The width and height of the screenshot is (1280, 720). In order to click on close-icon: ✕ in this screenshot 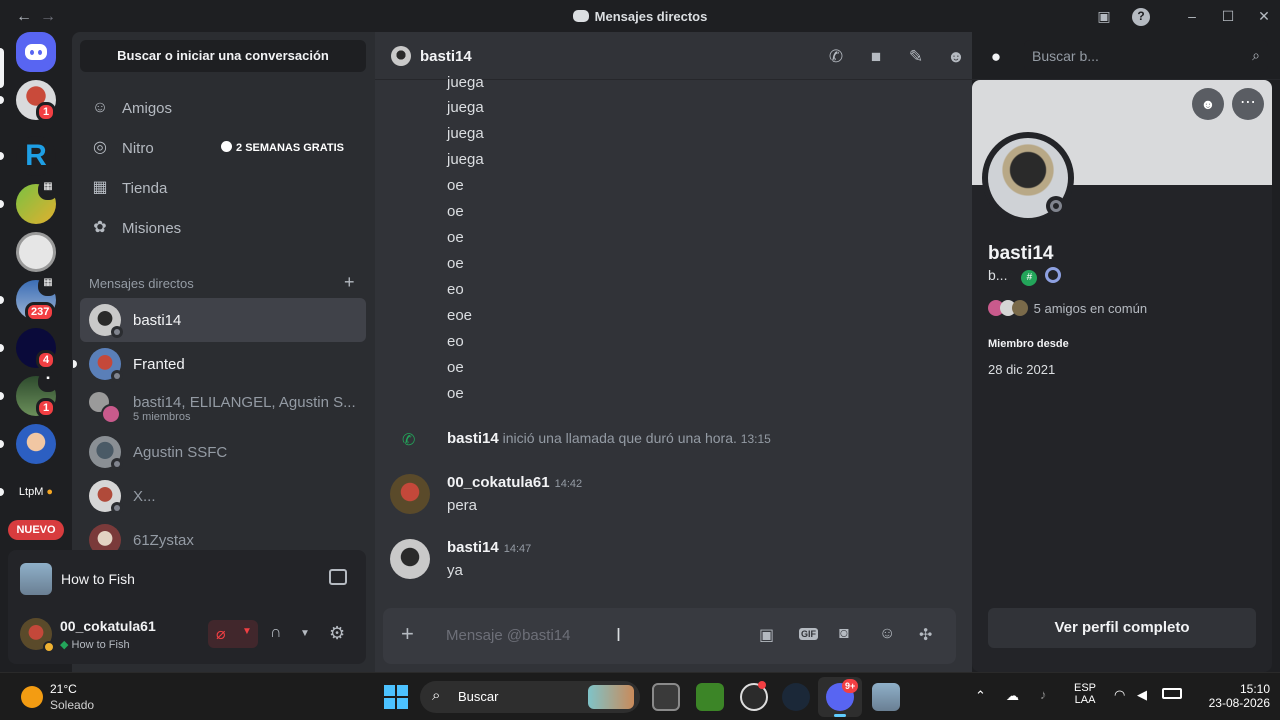, I will do `click(1264, 16)`.